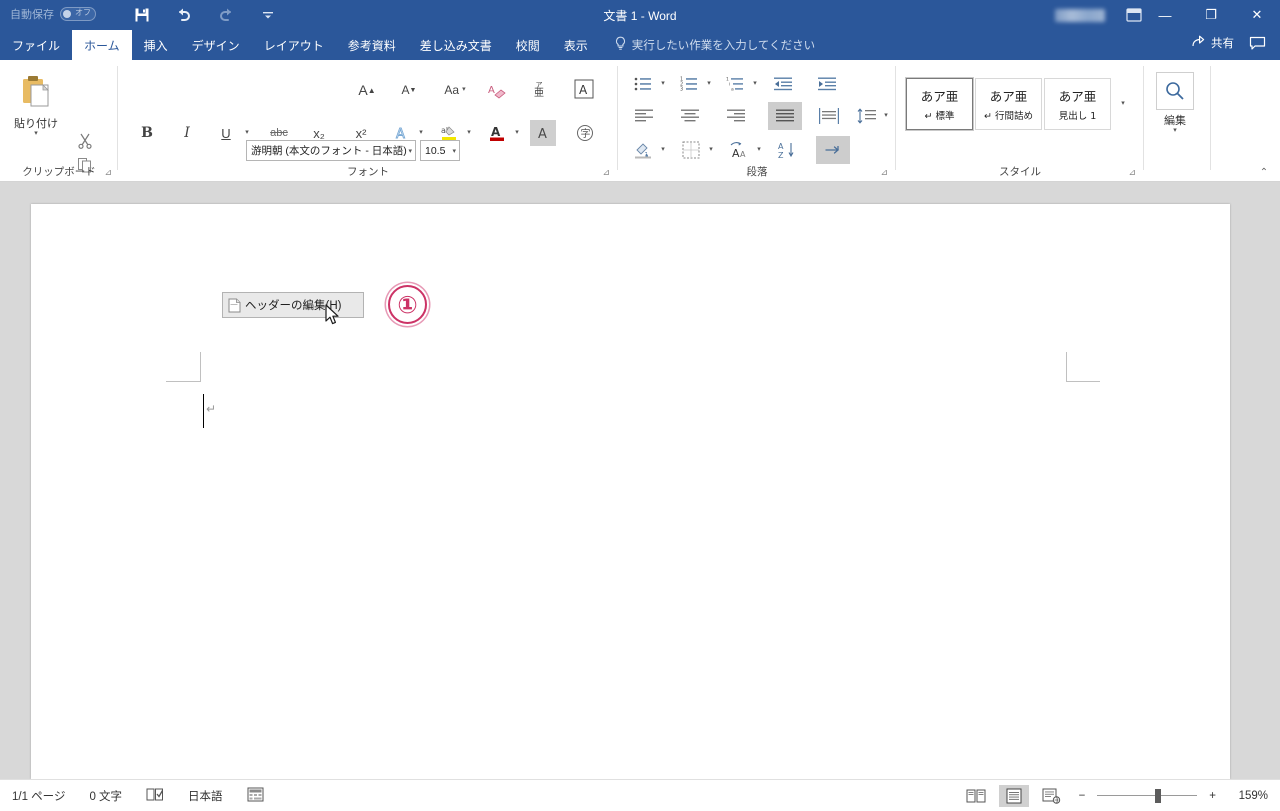  What do you see at coordinates (1052, 796) in the screenshot?
I see `web-layout-view-button` at bounding box center [1052, 796].